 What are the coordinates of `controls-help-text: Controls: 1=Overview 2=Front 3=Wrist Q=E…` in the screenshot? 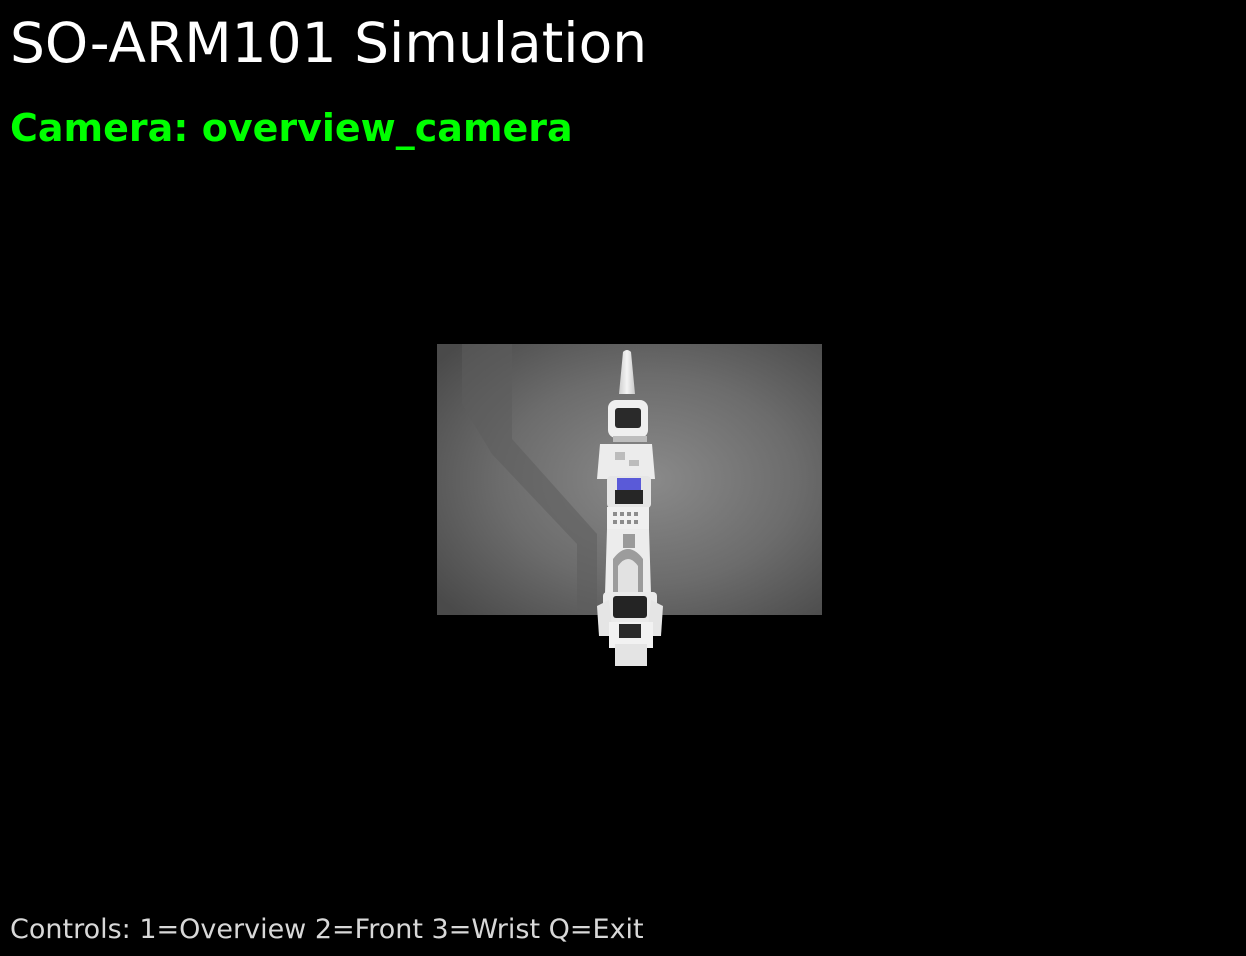 It's located at (327, 929).